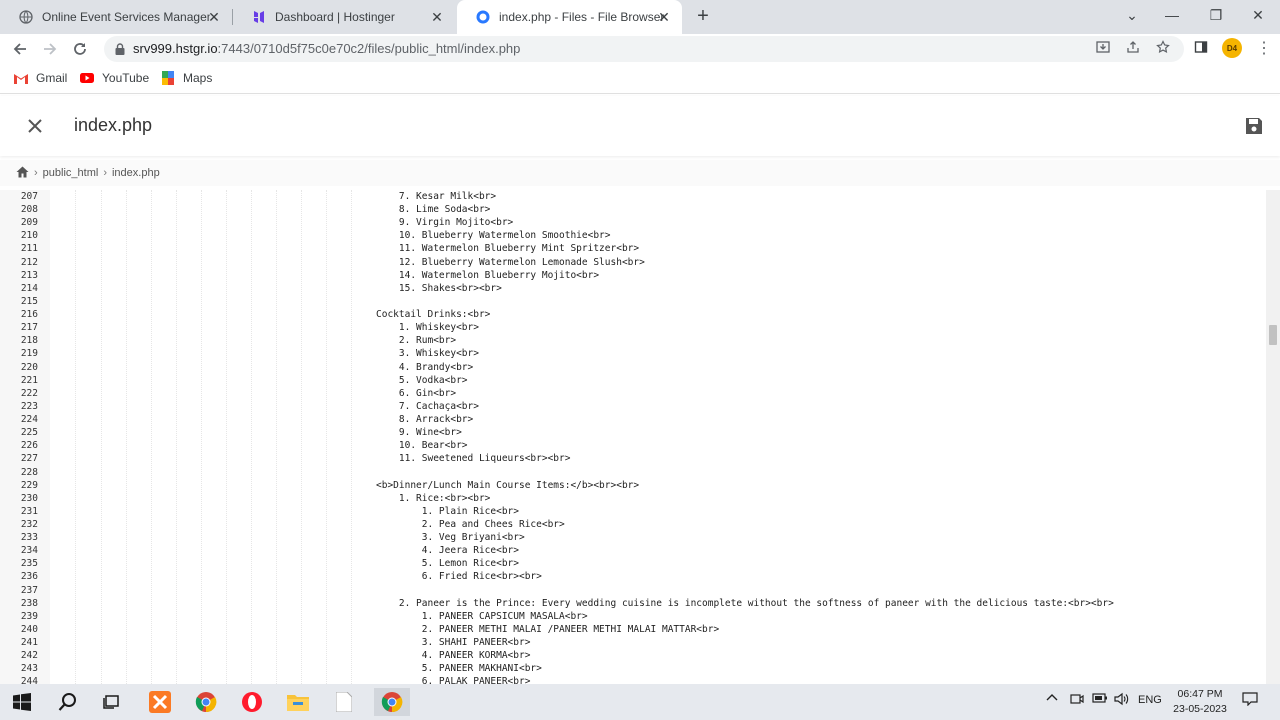  I want to click on code-line: 2. Pea and Chees Rice<br>, so click(470, 524).